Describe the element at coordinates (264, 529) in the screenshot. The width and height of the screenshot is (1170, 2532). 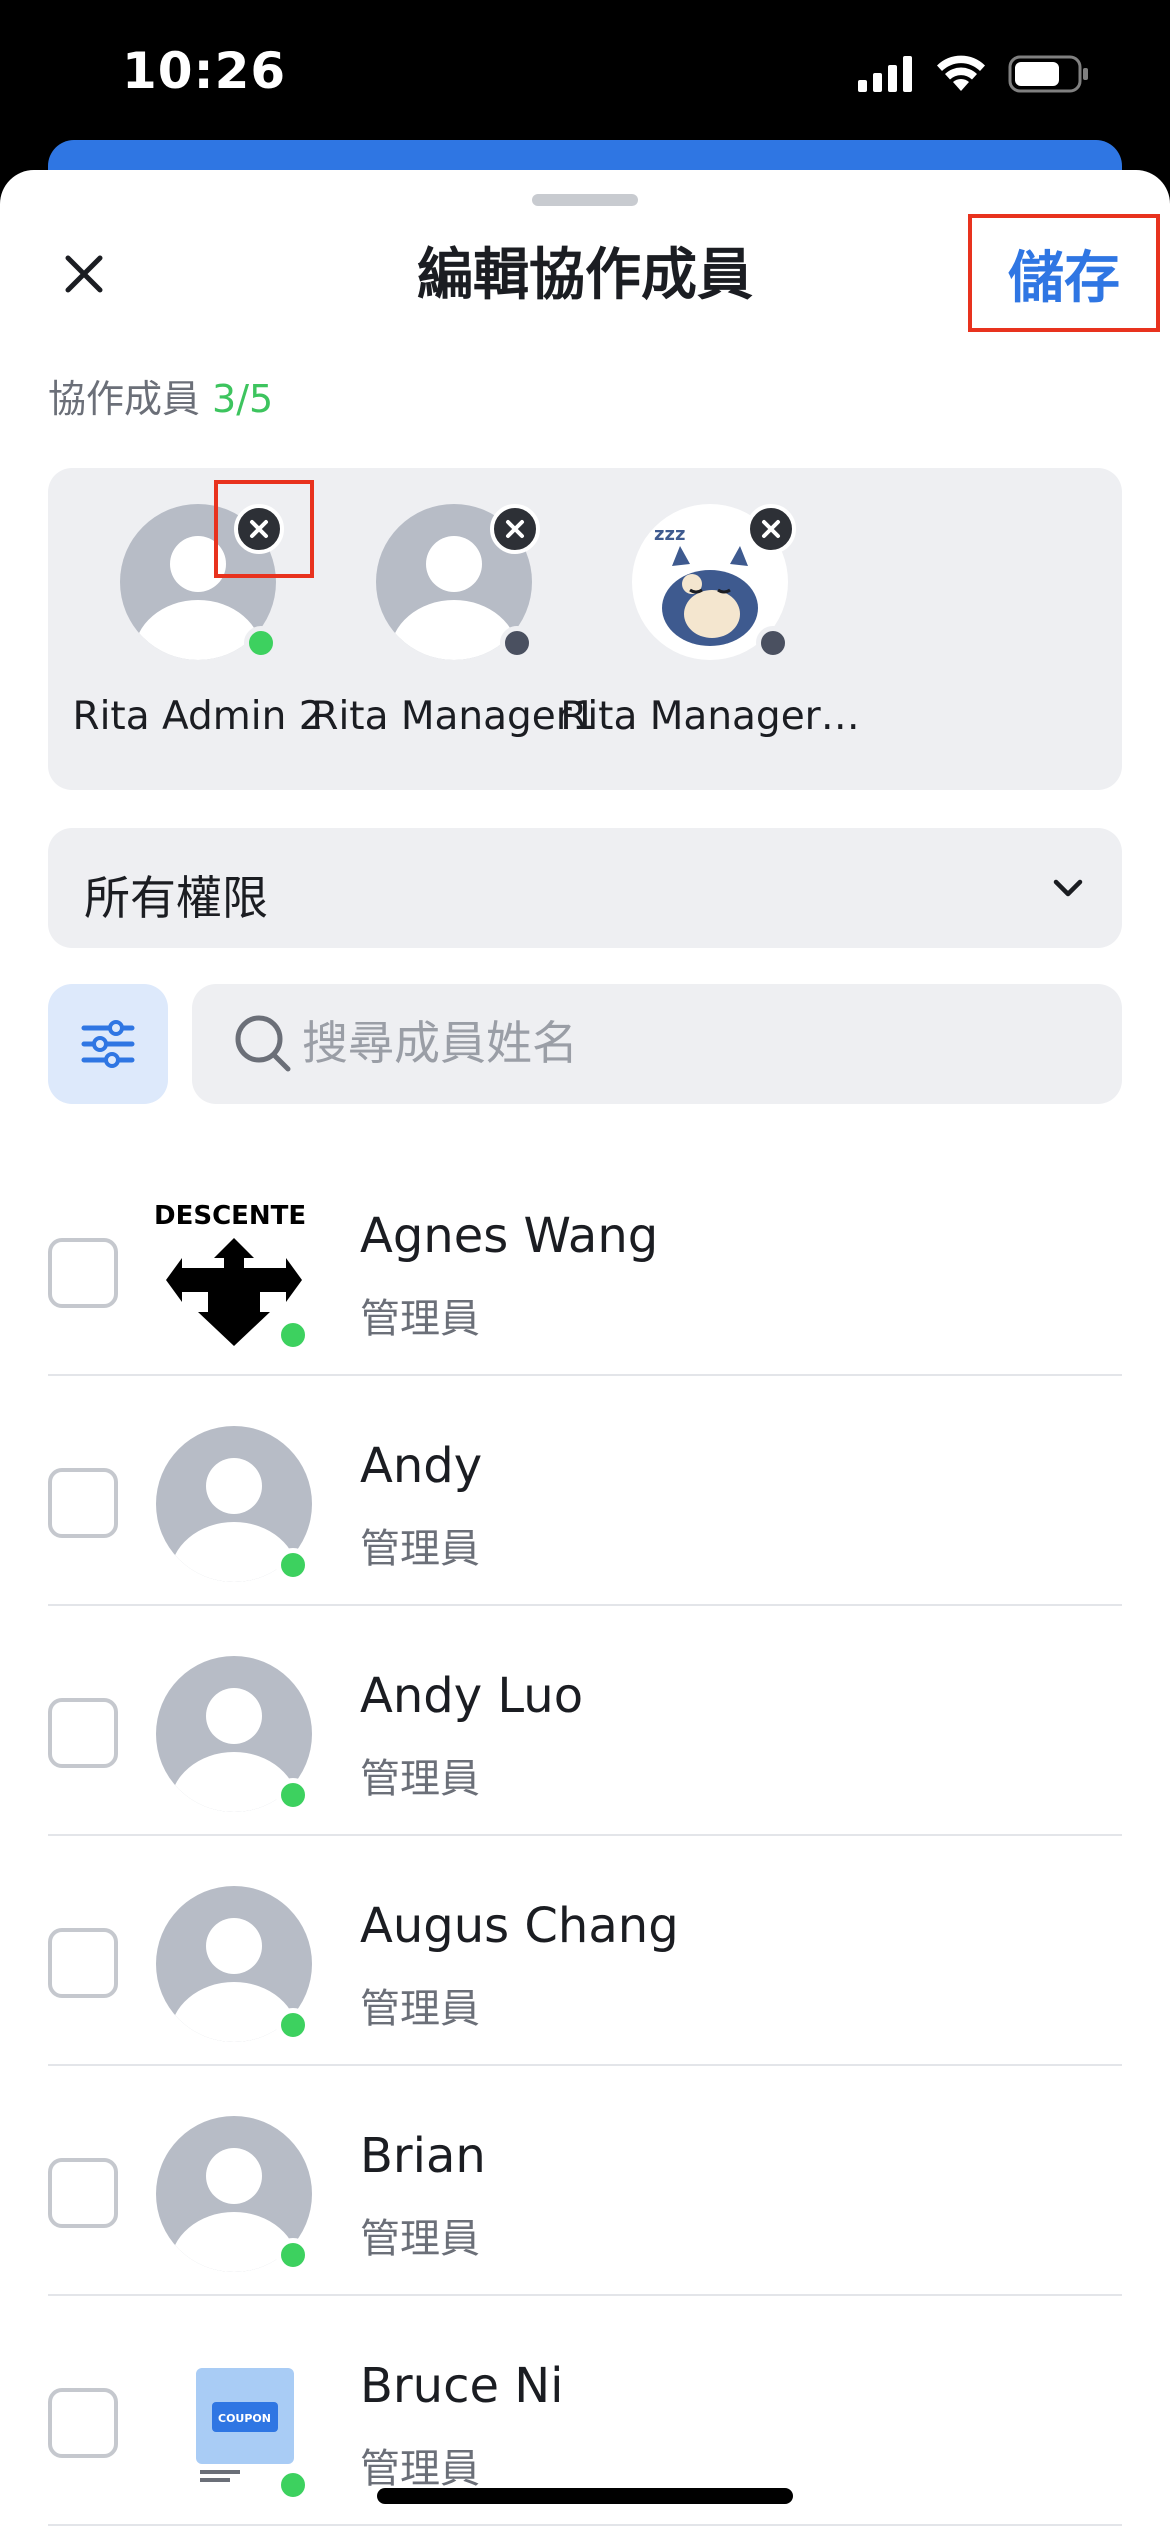
I see `remove-button-highlight` at that location.